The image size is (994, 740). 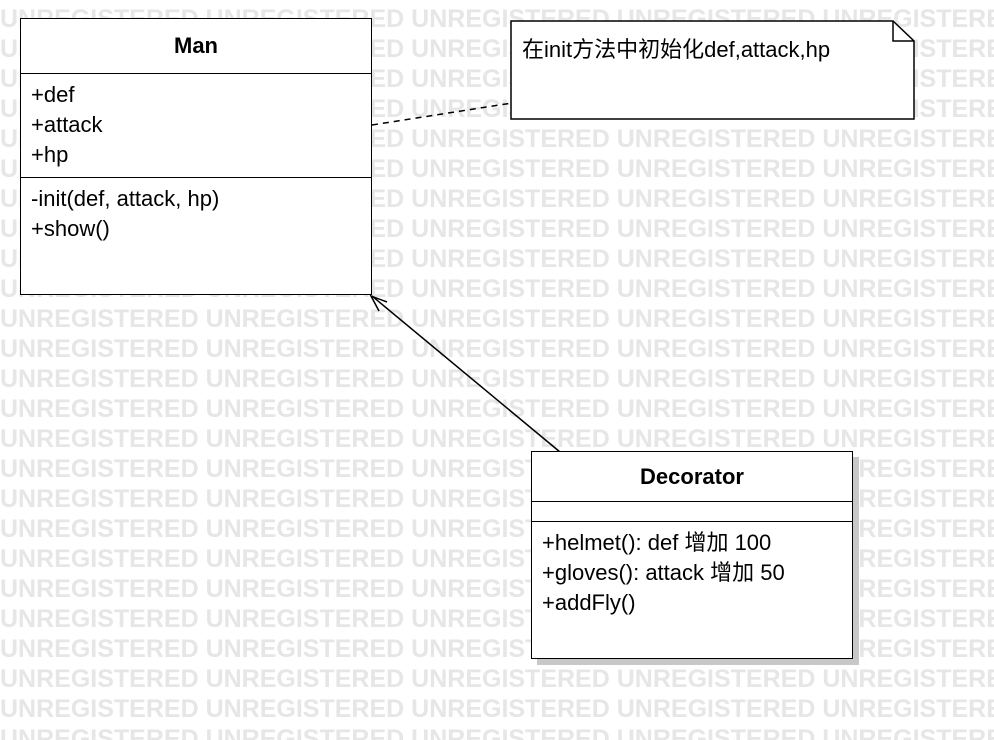 I want to click on decorator-operation: +helmet(): def 增加 100, so click(x=657, y=542).